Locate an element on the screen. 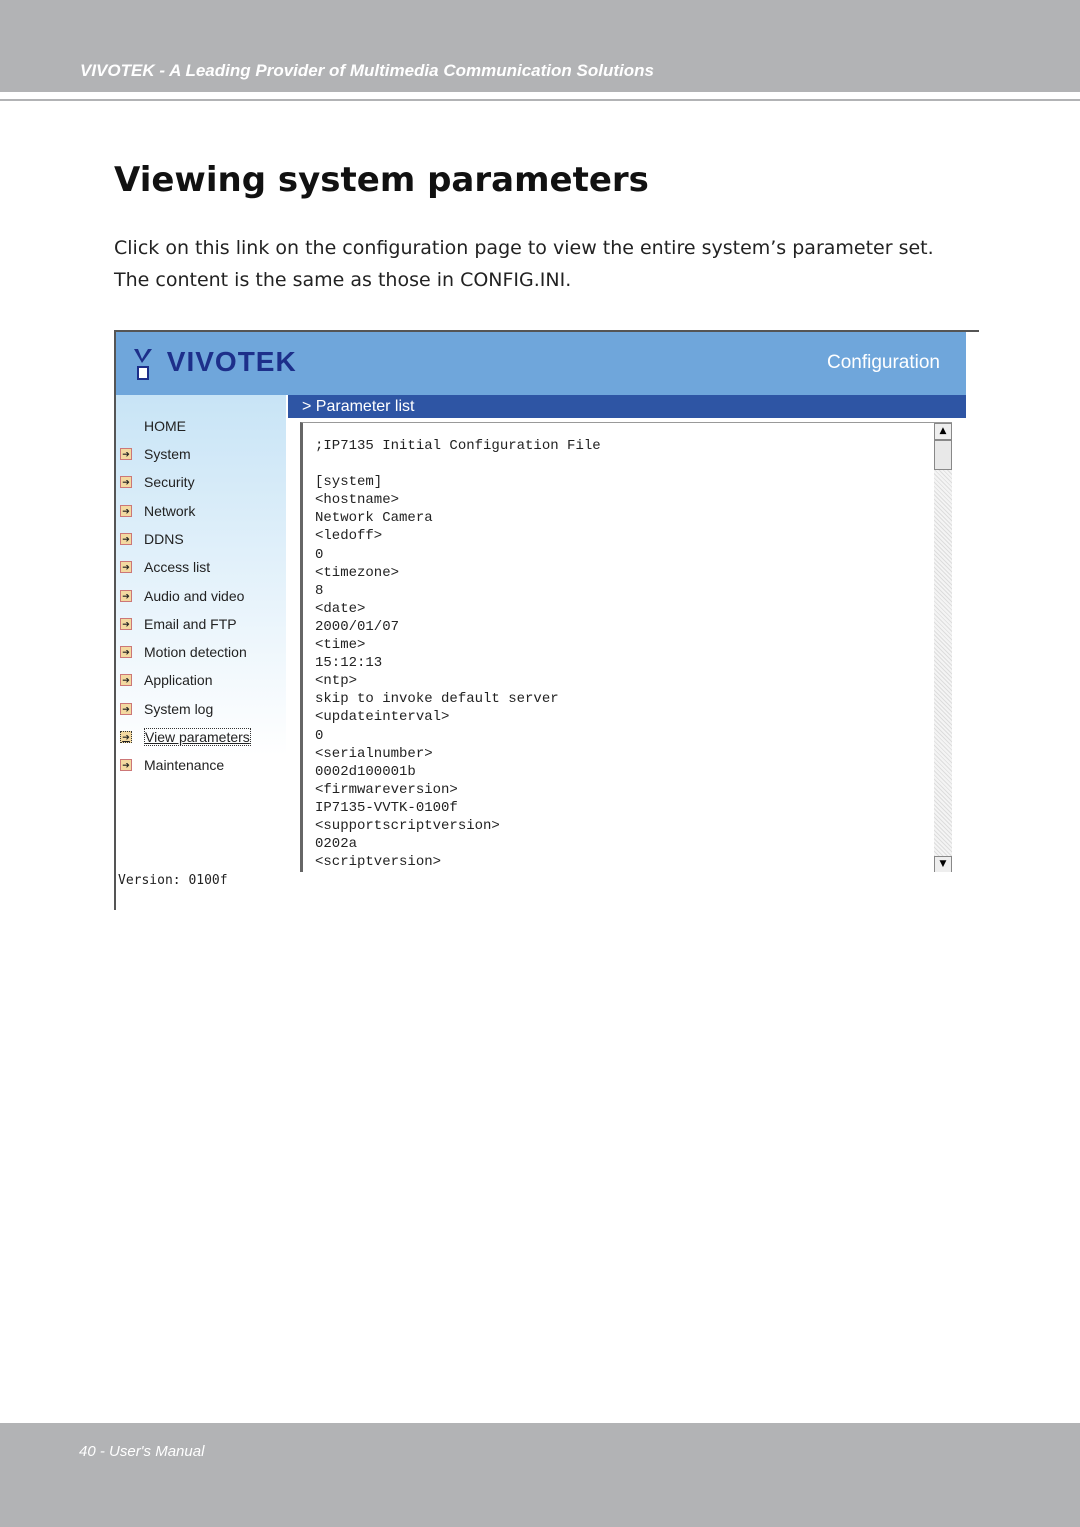  camera-logo-icon is located at coordinates (143, 364).